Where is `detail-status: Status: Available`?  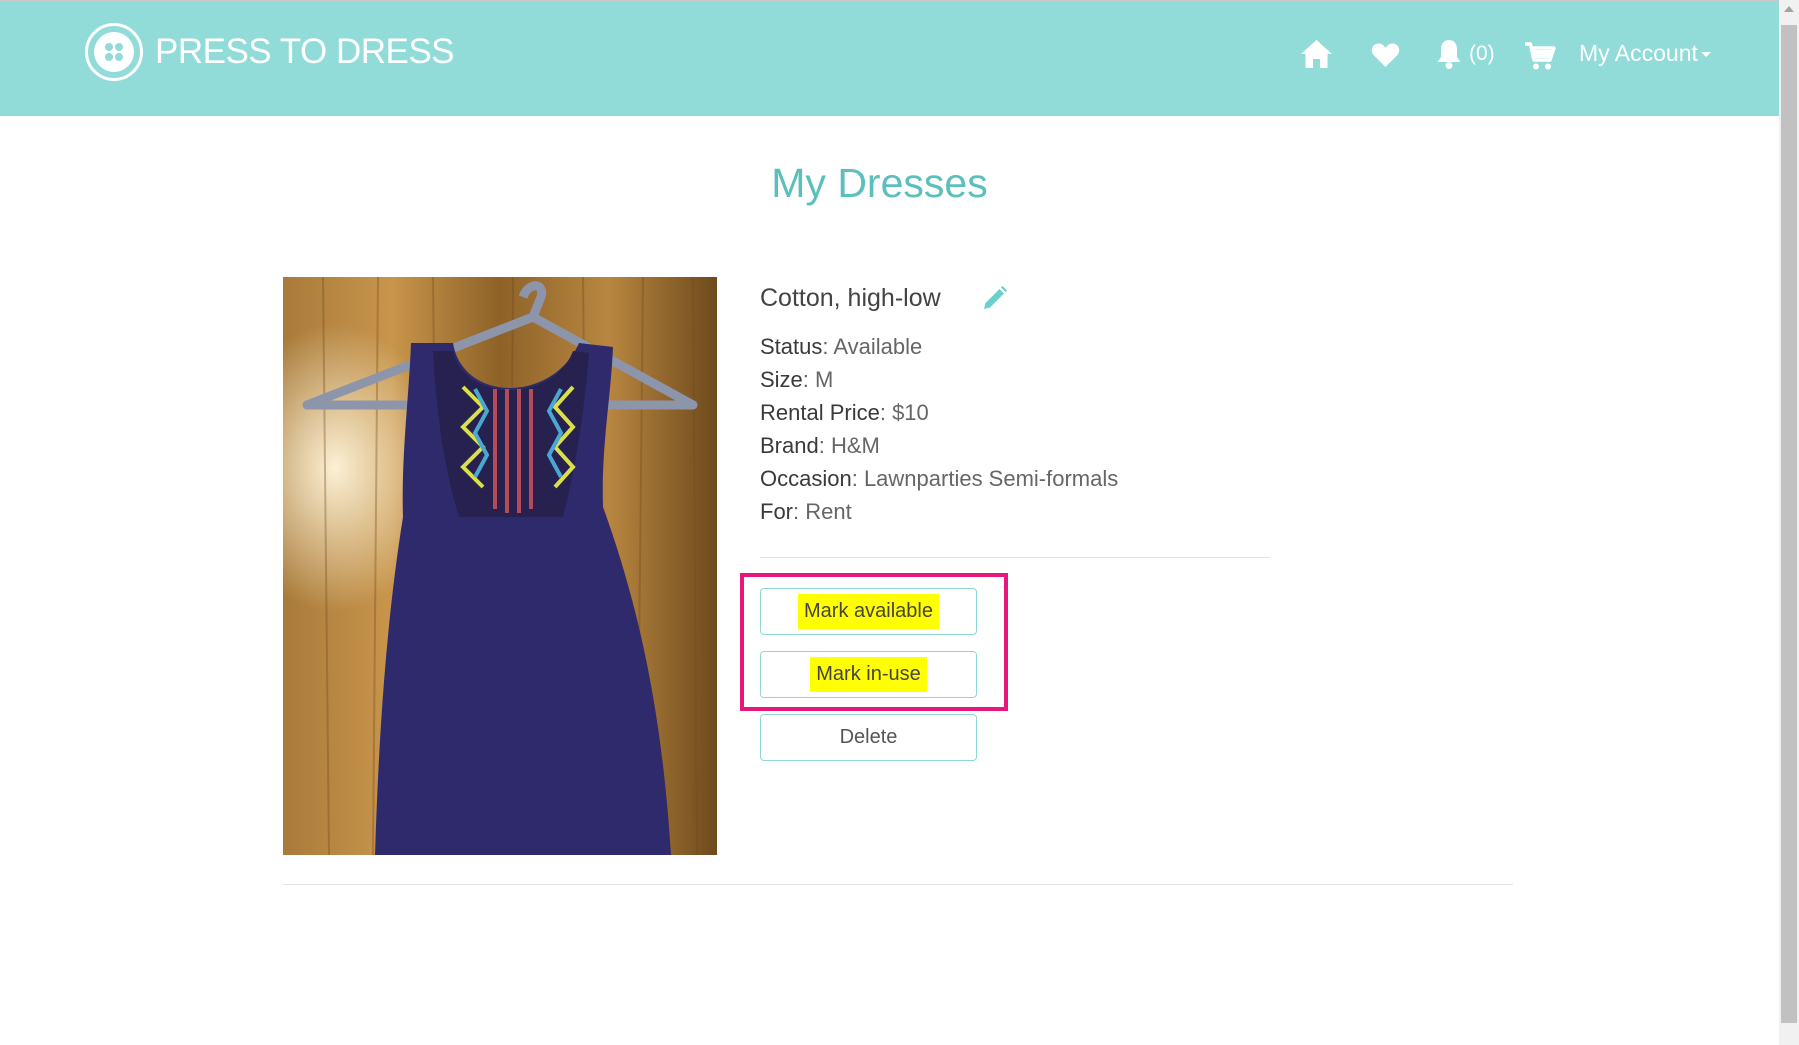
detail-status: Status: Available is located at coordinates (841, 346).